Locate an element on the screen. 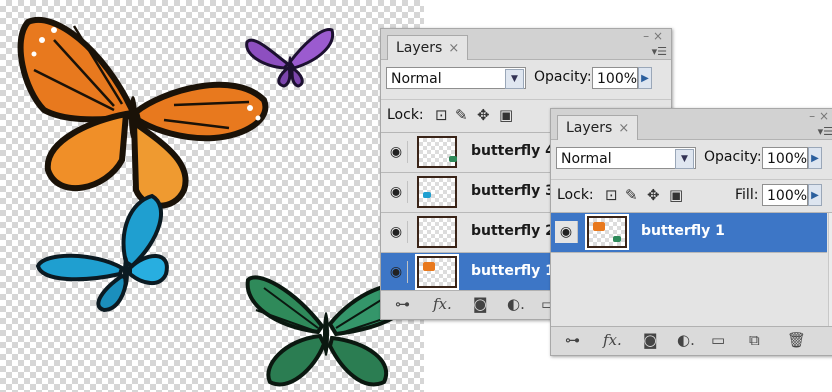 This screenshot has height=392, width=832. layer-name: butterfly 4 is located at coordinates (513, 151).